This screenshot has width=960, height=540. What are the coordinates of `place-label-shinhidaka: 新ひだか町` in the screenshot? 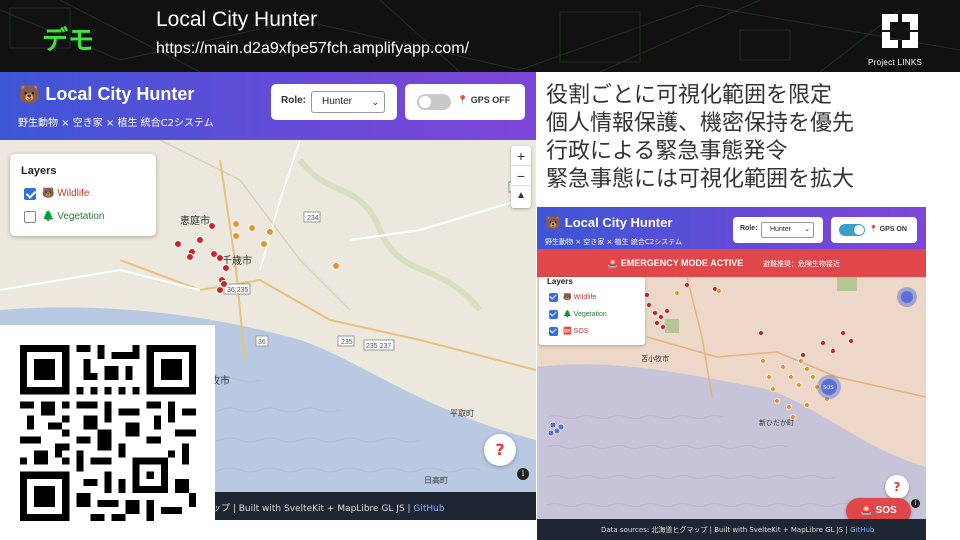 It's located at (776, 422).